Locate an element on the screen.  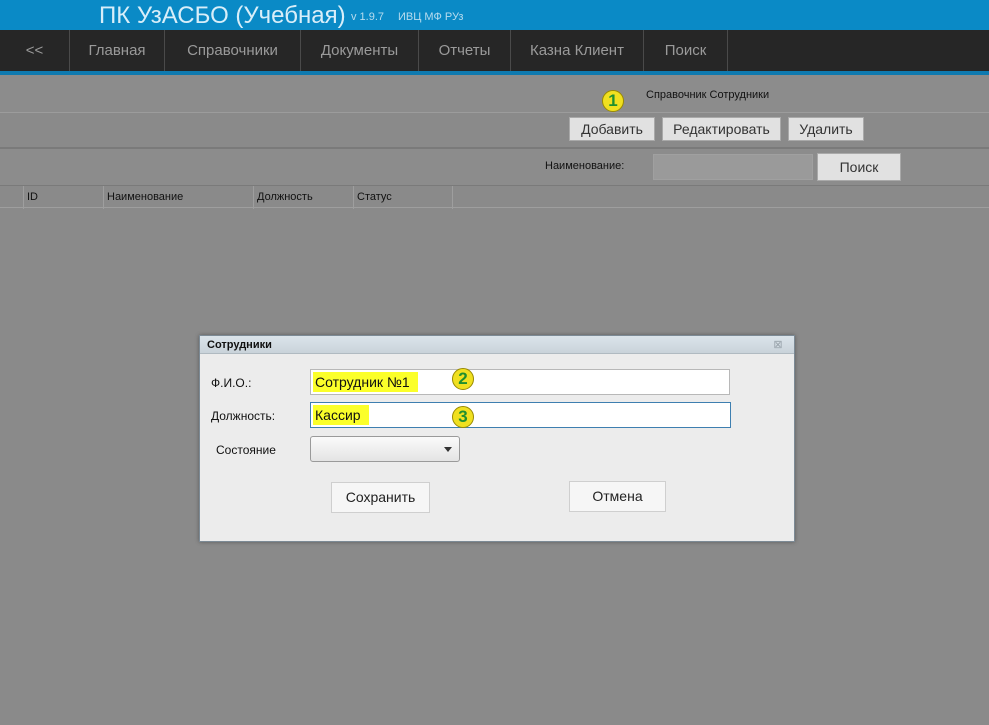
search-label: Наименование: is located at coordinates (585, 166).